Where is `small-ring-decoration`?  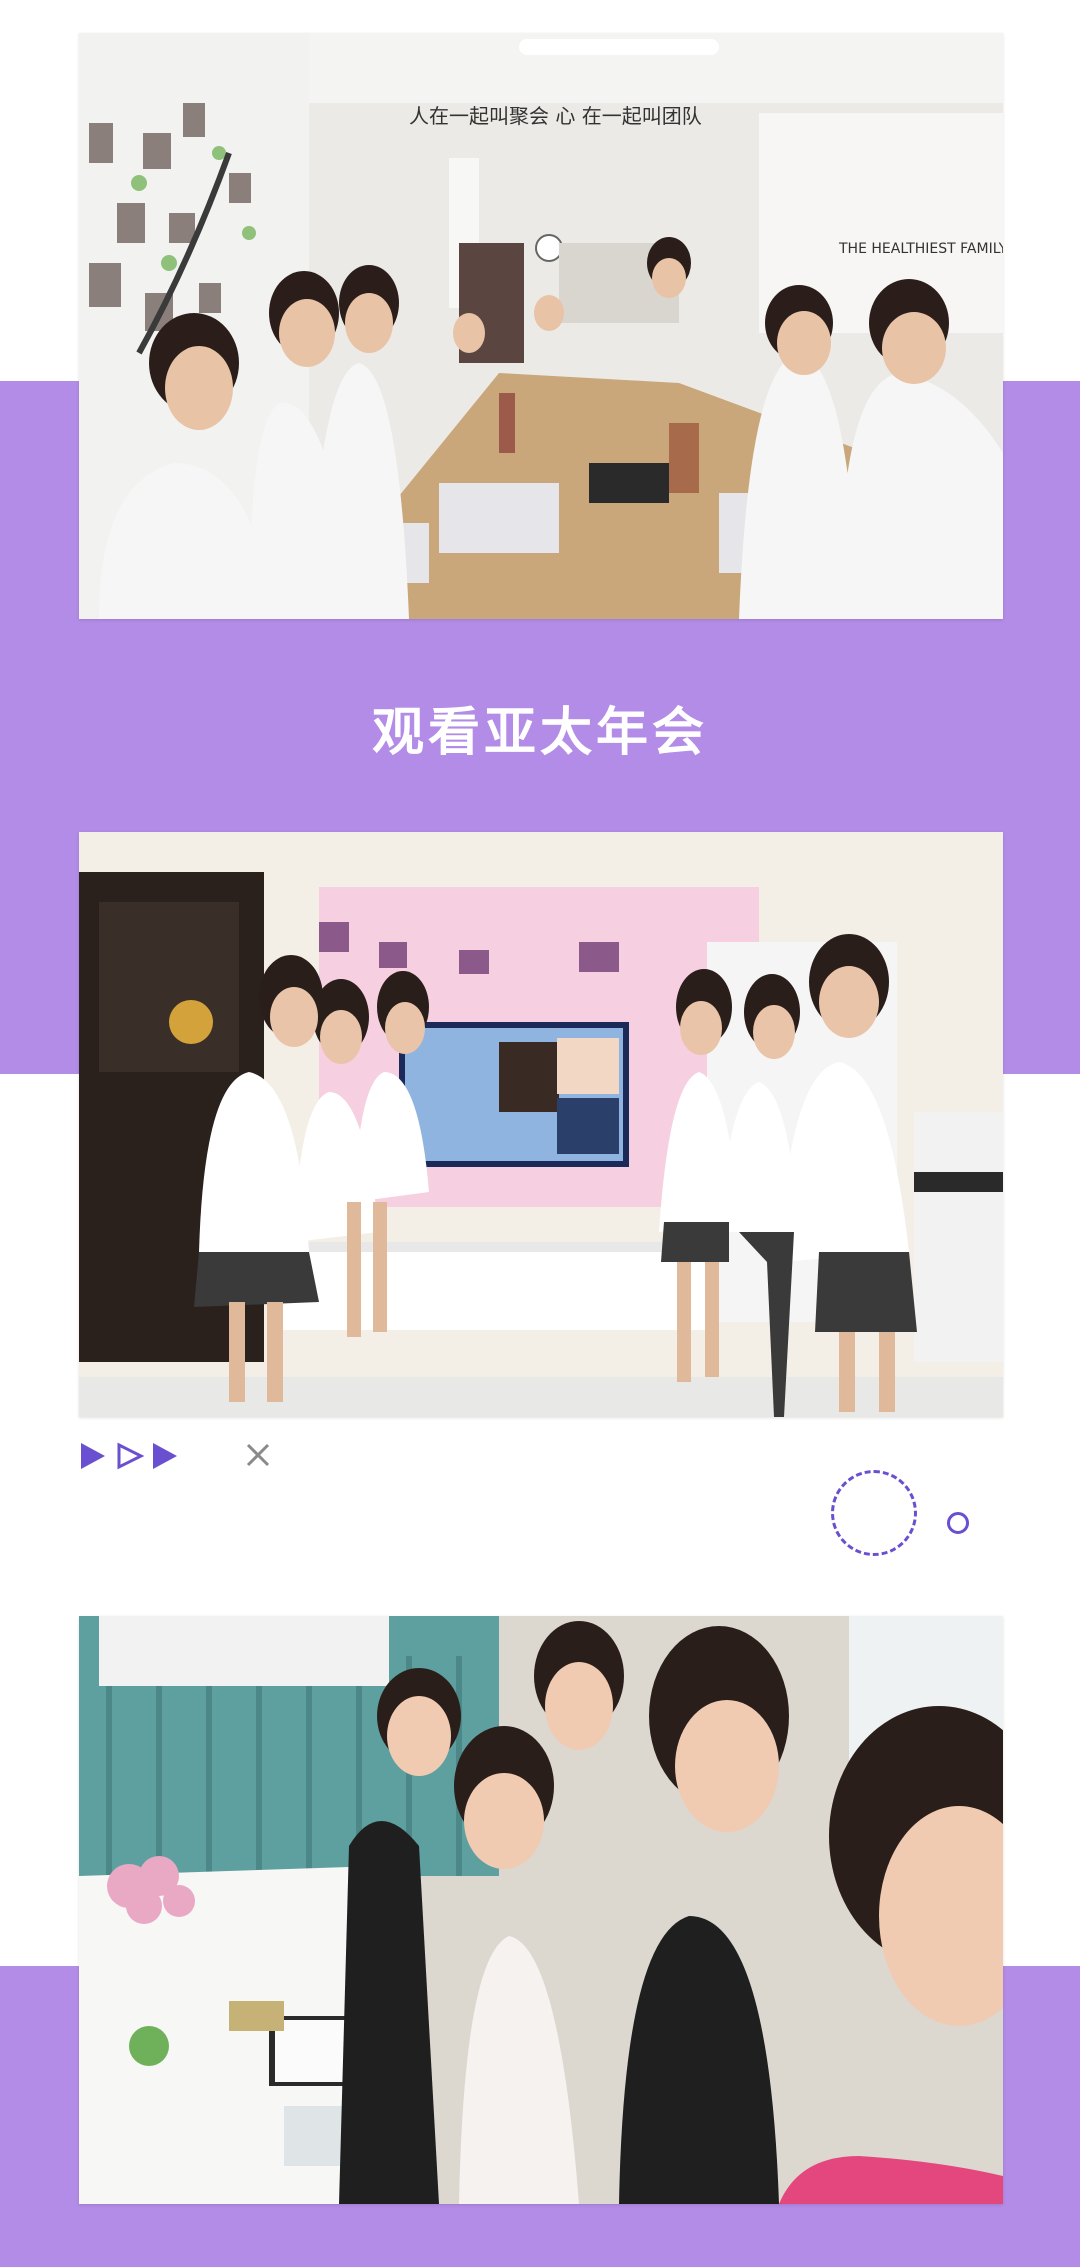 small-ring-decoration is located at coordinates (958, 1523).